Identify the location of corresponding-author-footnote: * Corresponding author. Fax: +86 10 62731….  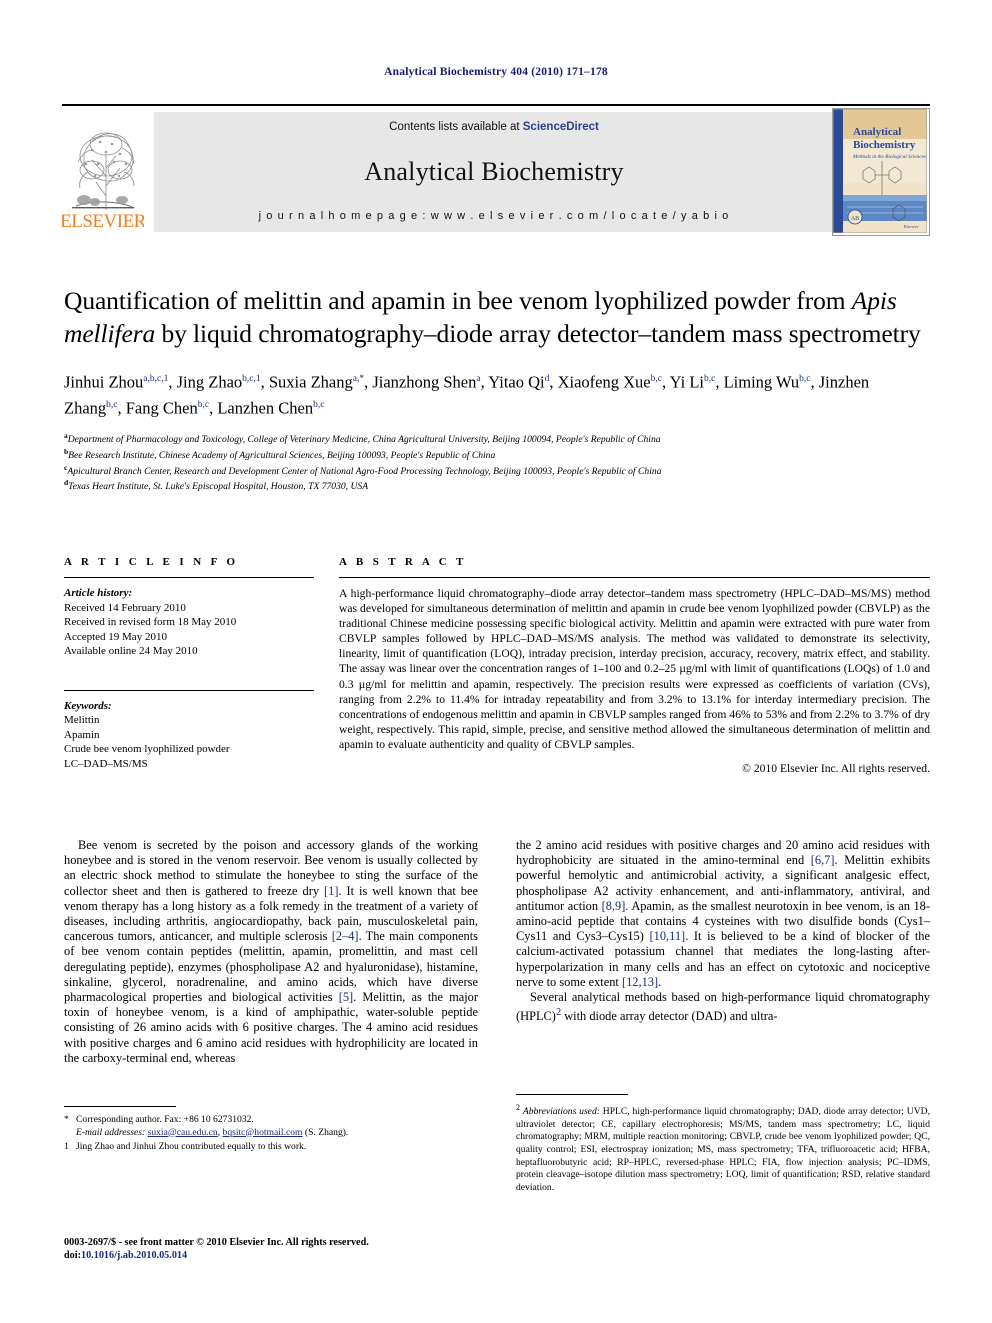
(271, 1120).